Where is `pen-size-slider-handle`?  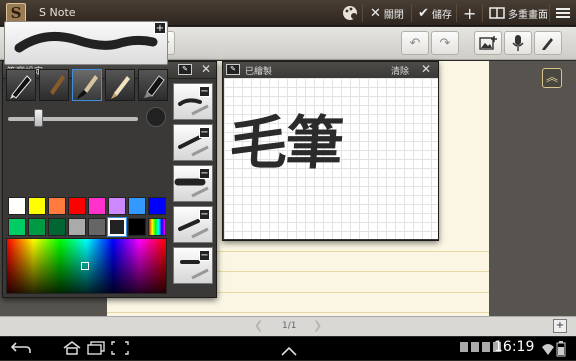
pen-size-slider-handle is located at coordinates (38, 118).